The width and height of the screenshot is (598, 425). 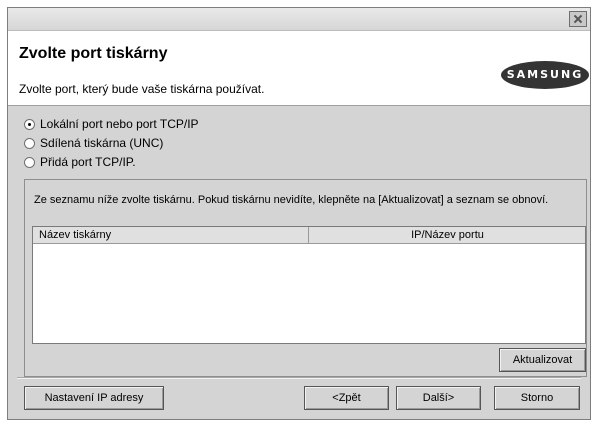 What do you see at coordinates (299, 378) in the screenshot?
I see `footer-separator` at bounding box center [299, 378].